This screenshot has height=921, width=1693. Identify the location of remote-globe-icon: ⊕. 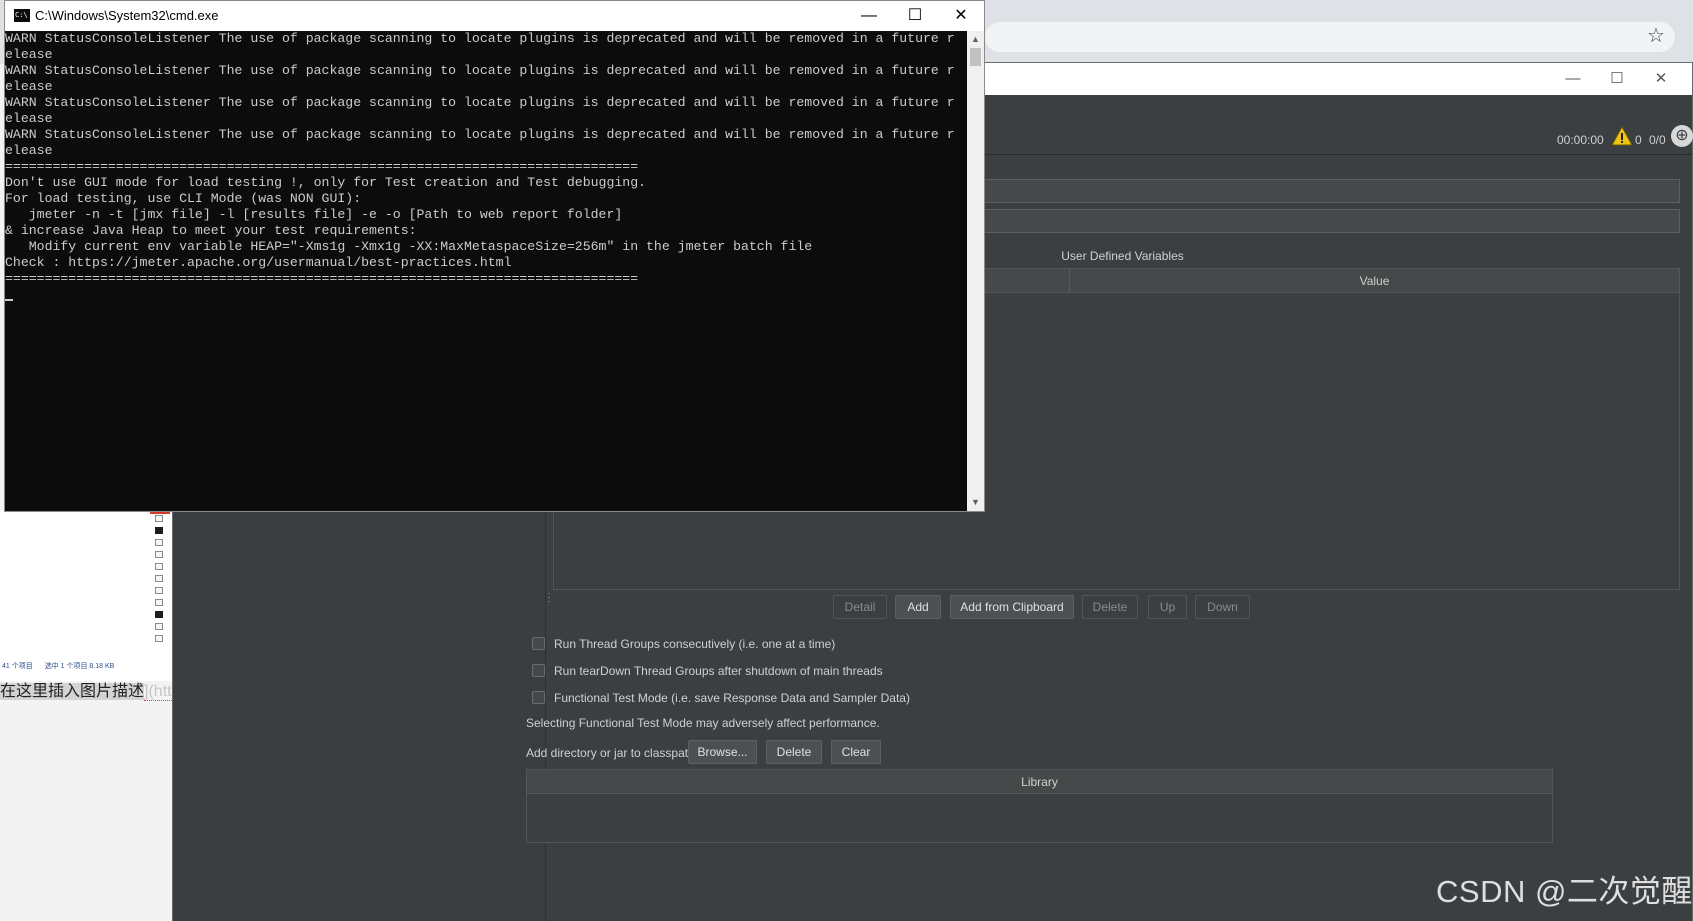
(1682, 136).